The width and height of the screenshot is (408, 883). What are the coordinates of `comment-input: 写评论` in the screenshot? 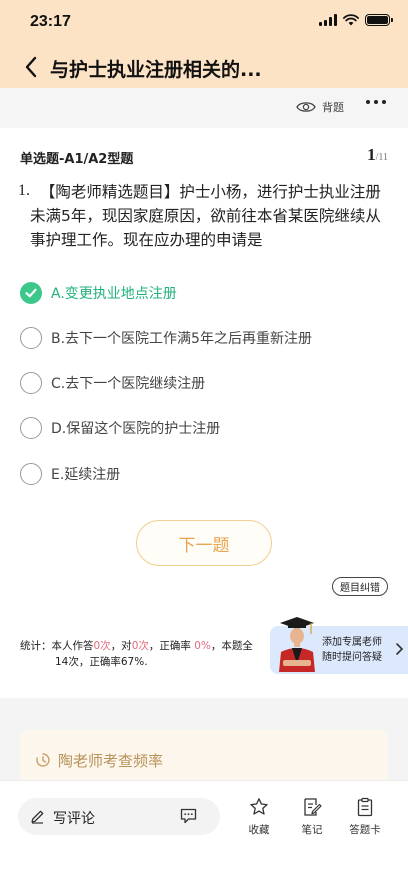 It's located at (119, 816).